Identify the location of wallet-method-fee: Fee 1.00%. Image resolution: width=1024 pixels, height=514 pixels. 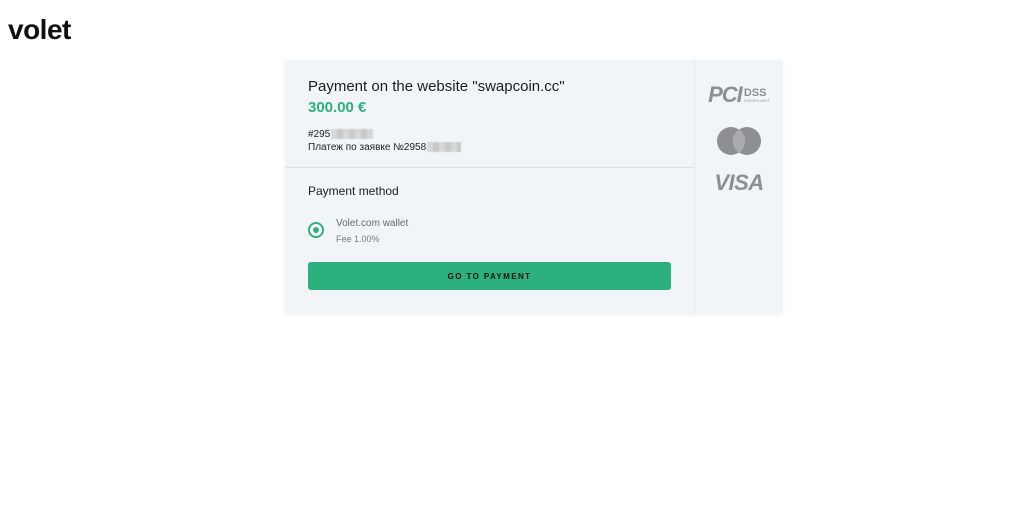
(358, 239).